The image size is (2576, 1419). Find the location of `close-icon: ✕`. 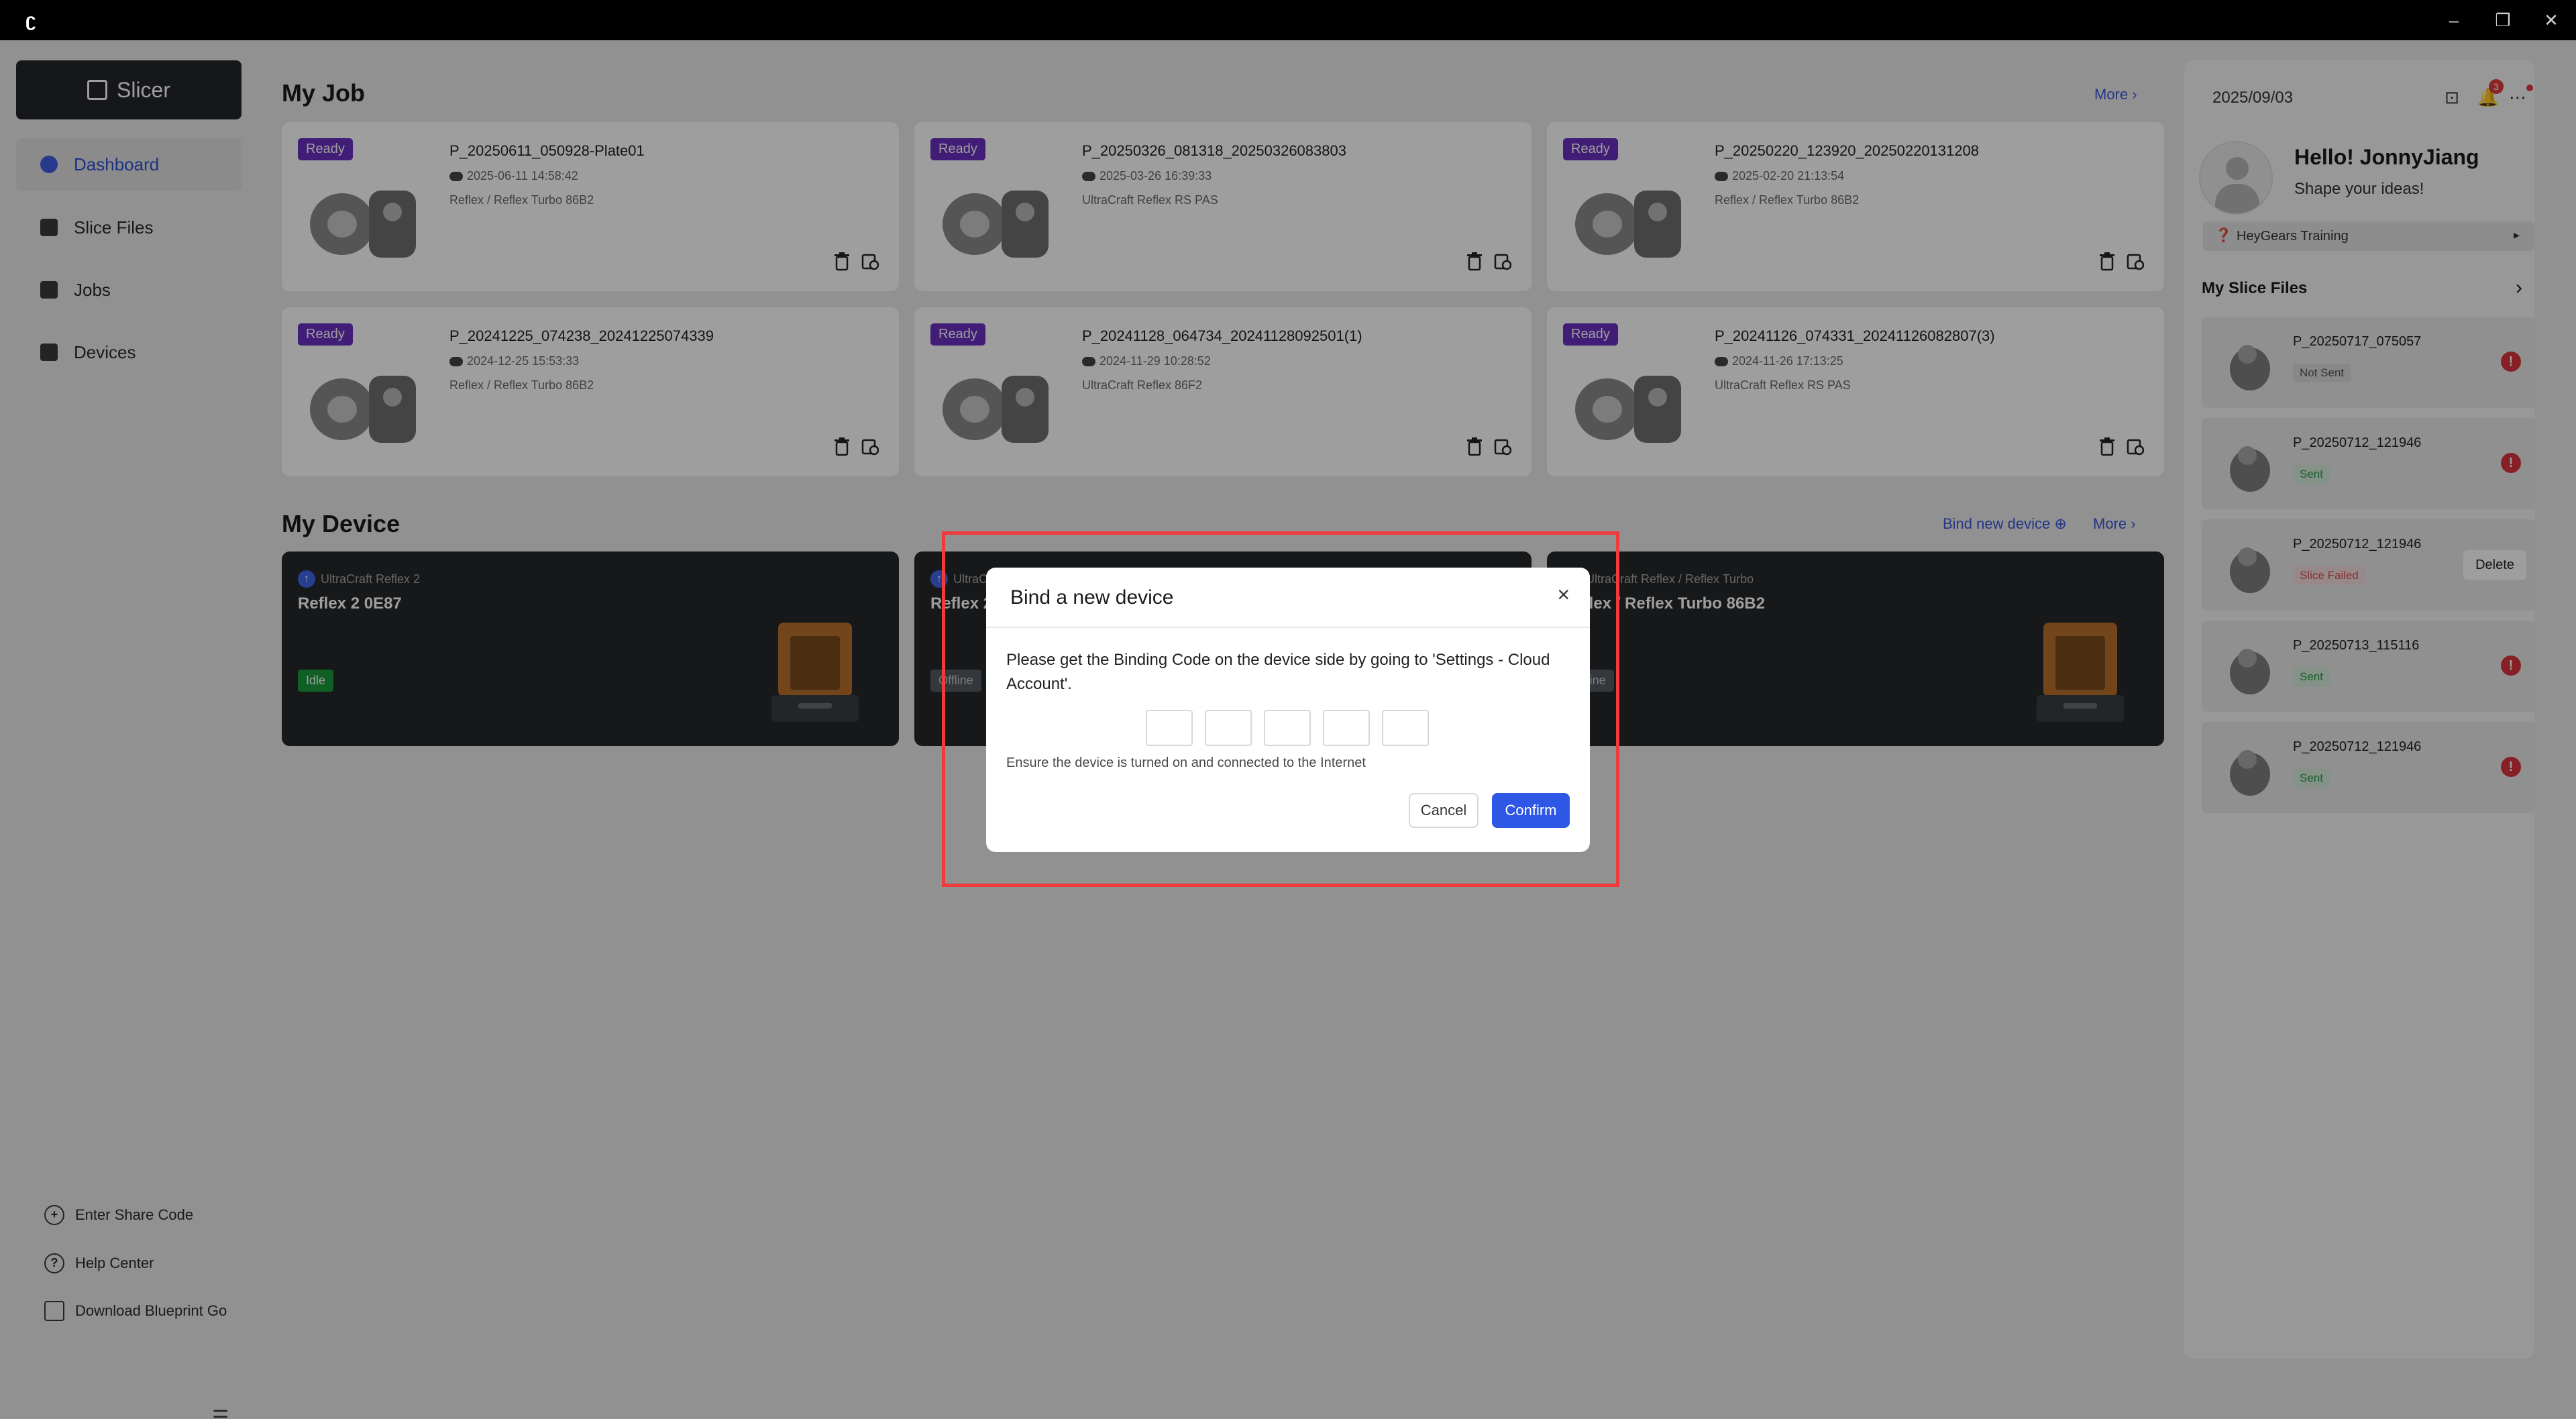

close-icon: ✕ is located at coordinates (2551, 20).